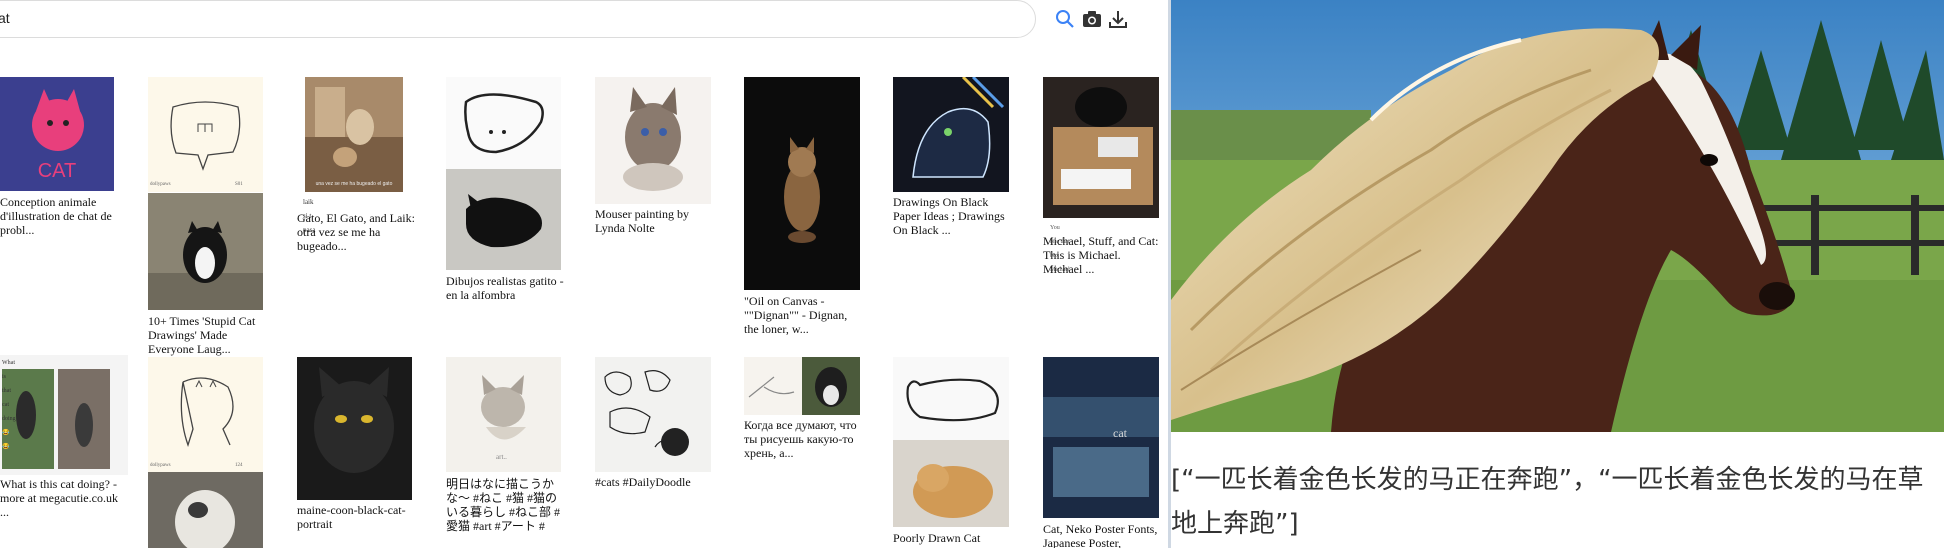 Image resolution: width=1944 pixels, height=548 pixels. Describe the element at coordinates (518, 19) in the screenshot. I see `search-bar: cat` at that location.